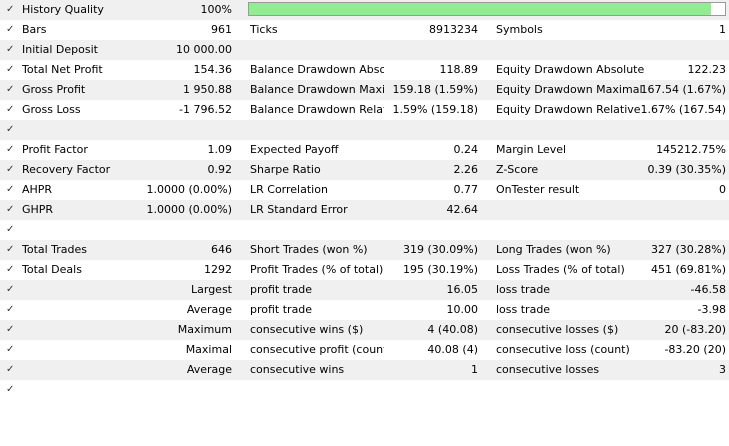  What do you see at coordinates (462, 309) in the screenshot?
I see `average-col2-value: 10.00` at bounding box center [462, 309].